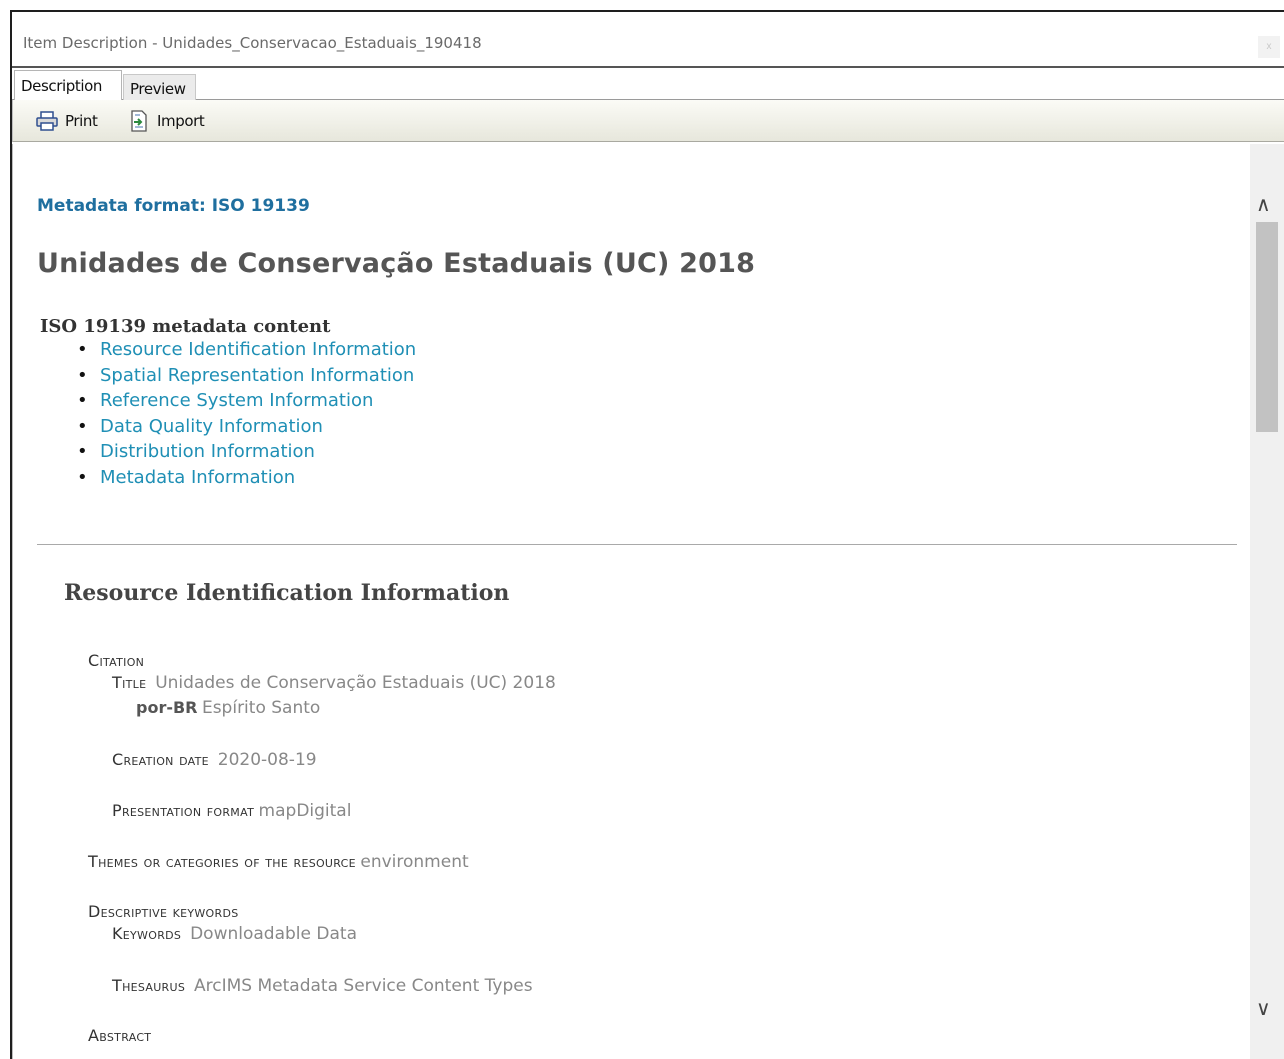  Describe the element at coordinates (246, 429) in the screenshot. I see `toc-link-data-quality: • Data Quality Information` at that location.